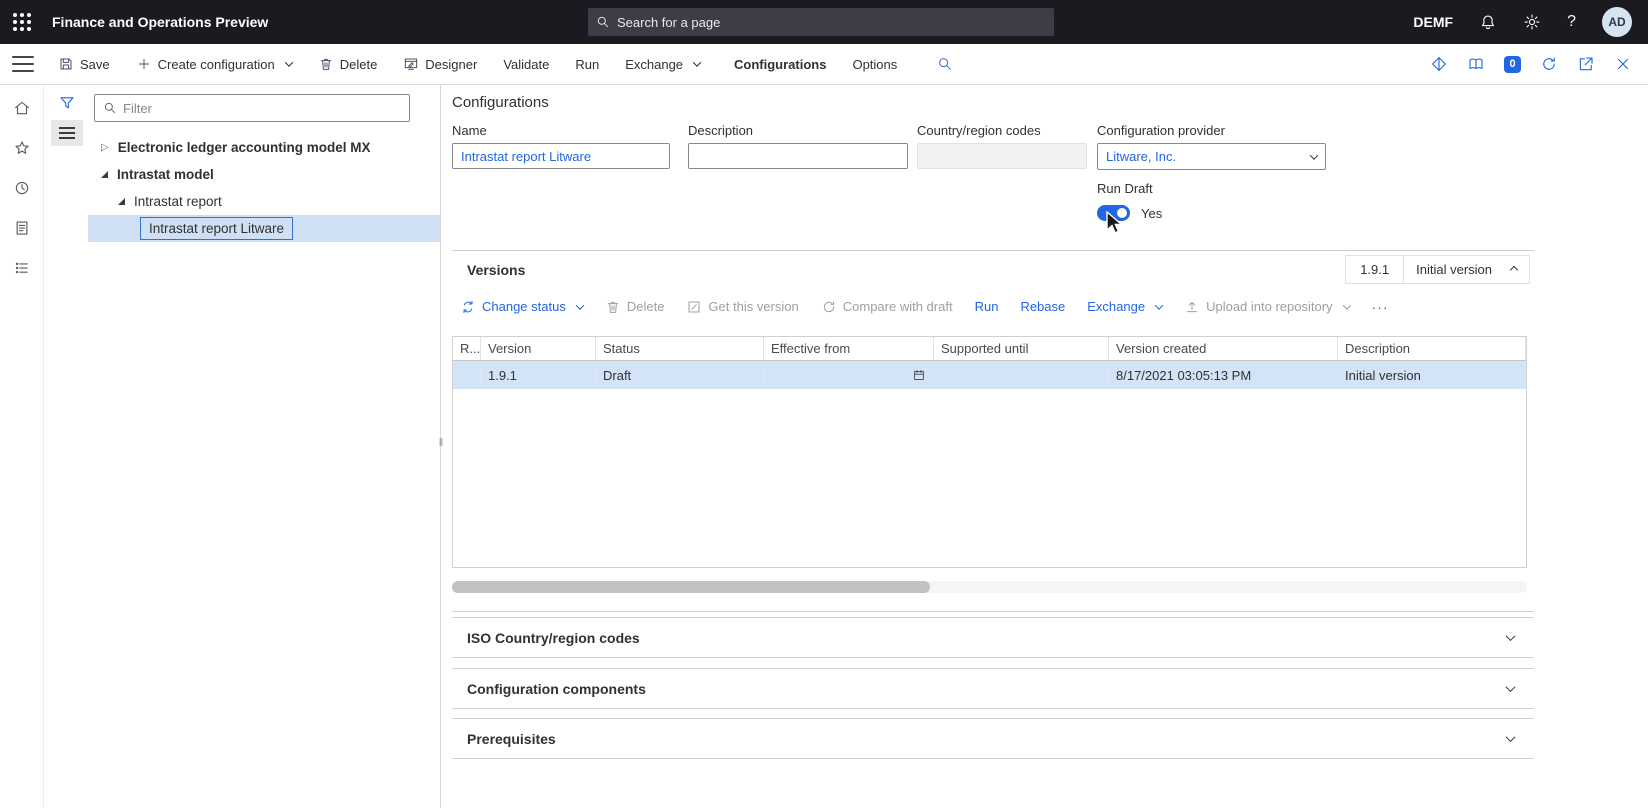  I want to click on global-search-box, so click(821, 22).